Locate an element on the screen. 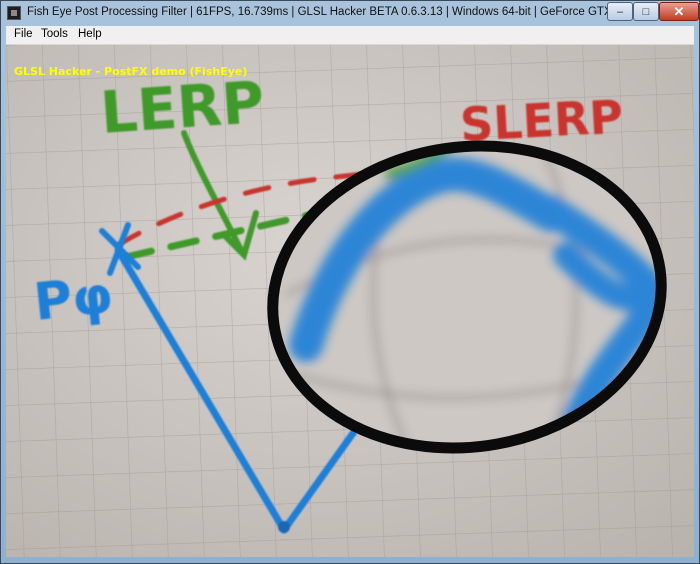 This screenshot has height=564, width=700. maximize-button: □ is located at coordinates (646, 11).